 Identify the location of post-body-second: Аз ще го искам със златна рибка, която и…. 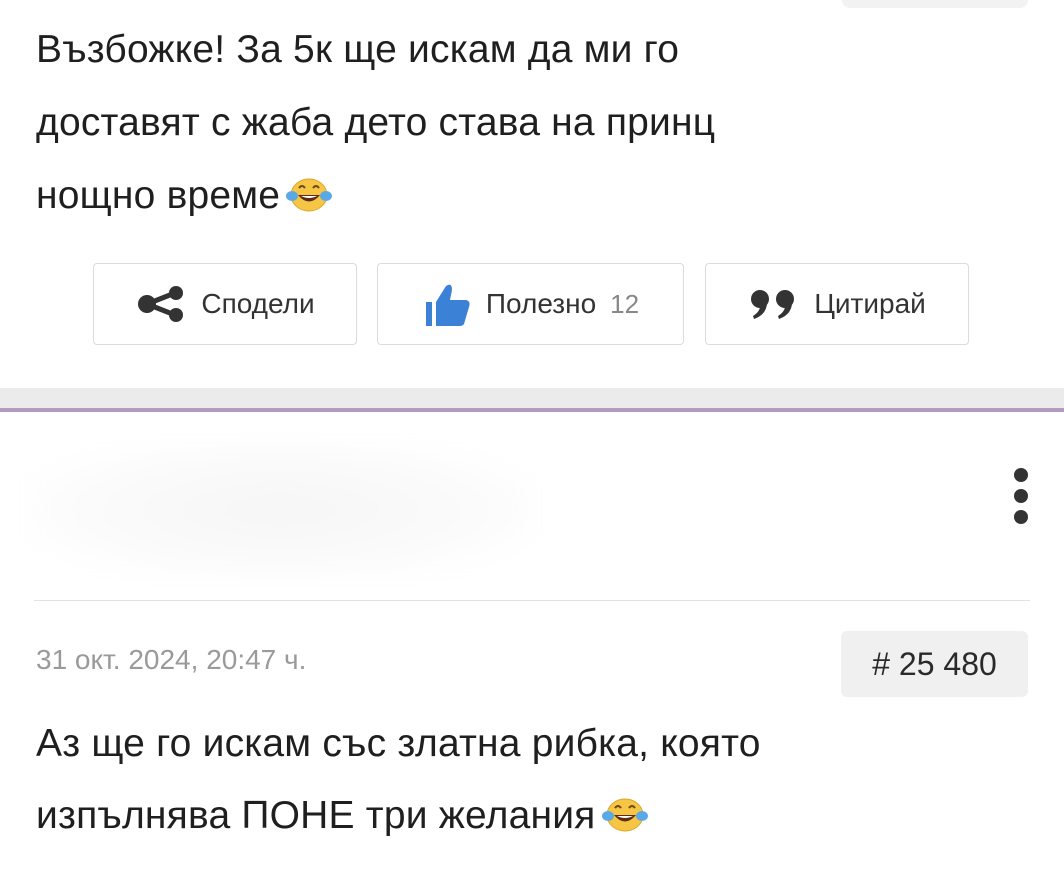
(398, 780).